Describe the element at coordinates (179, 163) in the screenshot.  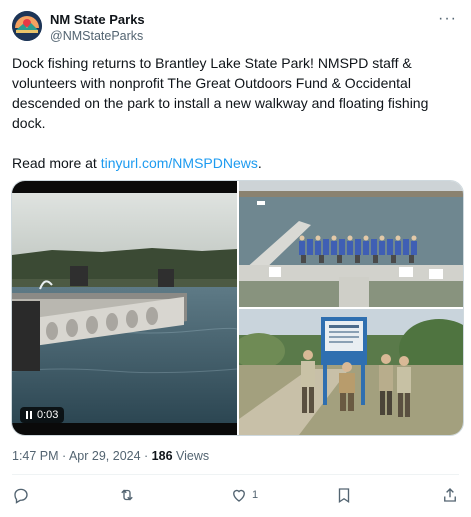
I see `news-link: tinyurl.com/NMSPDNews` at that location.